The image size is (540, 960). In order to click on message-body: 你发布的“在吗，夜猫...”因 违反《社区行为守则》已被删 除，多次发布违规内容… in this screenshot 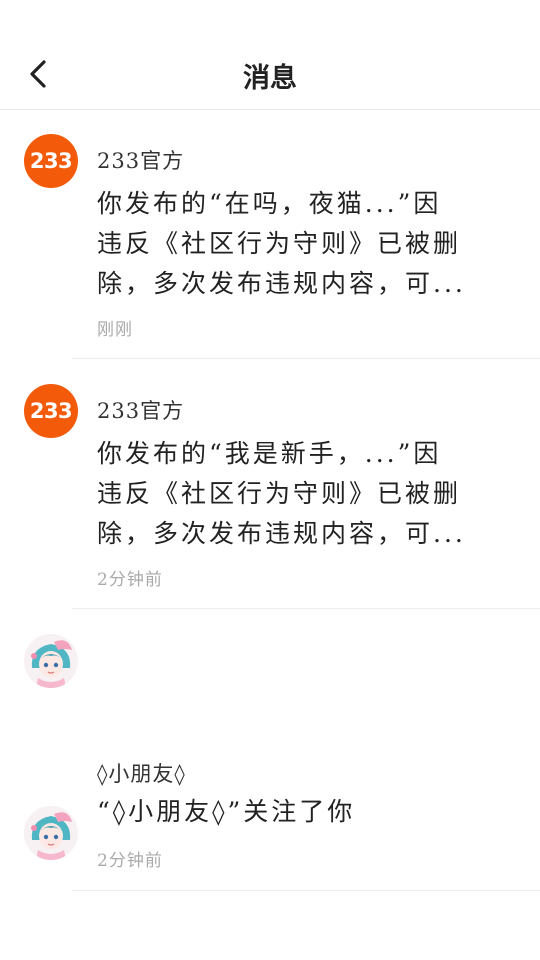, I will do `click(289, 244)`.